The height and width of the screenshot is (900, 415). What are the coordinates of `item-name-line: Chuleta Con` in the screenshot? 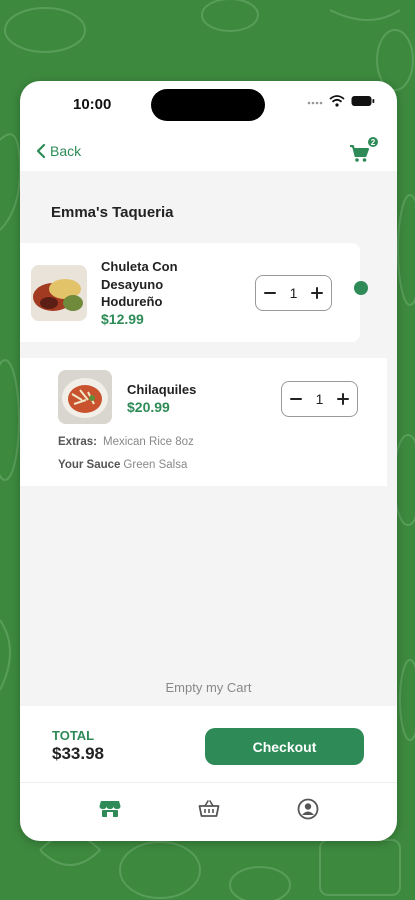 It's located at (139, 266).